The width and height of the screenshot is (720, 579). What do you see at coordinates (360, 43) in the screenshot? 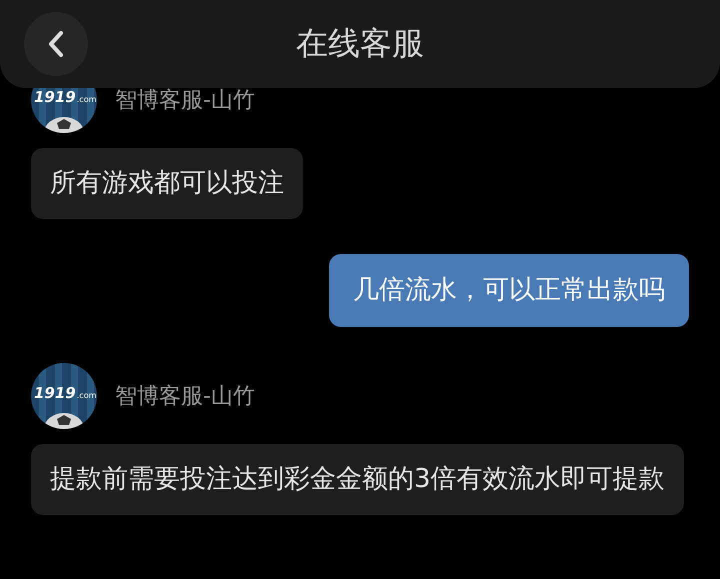
I see `page-title: 在线客服` at bounding box center [360, 43].